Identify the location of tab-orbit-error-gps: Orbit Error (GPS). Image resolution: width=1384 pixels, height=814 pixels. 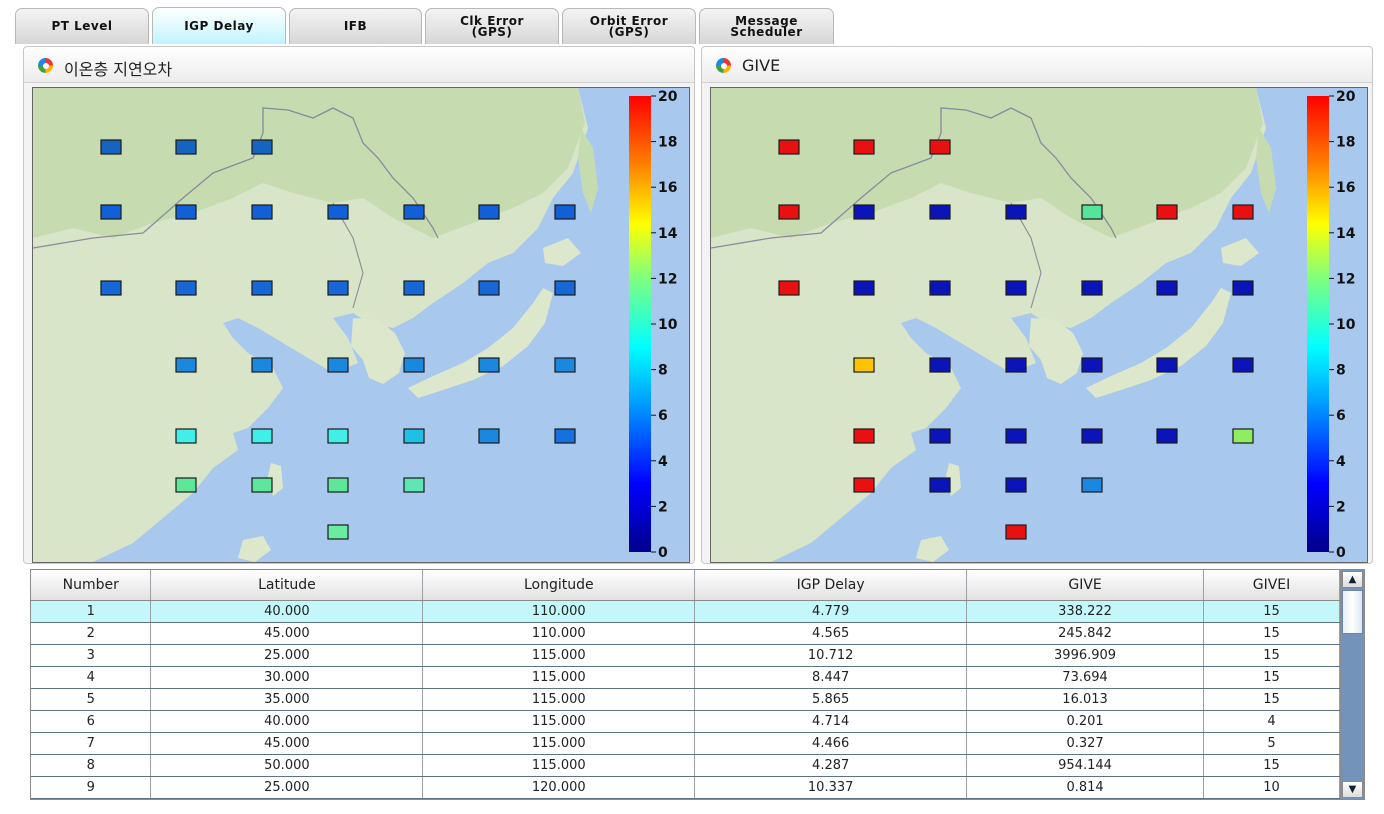
(629, 26).